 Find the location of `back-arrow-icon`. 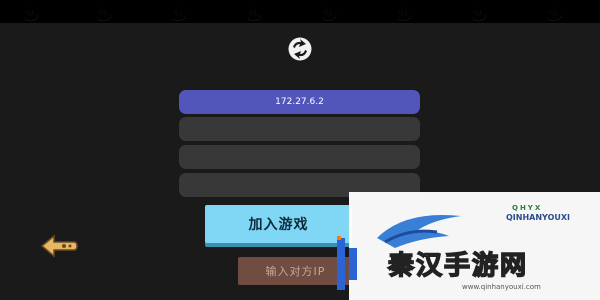

back-arrow-icon is located at coordinates (59, 246).